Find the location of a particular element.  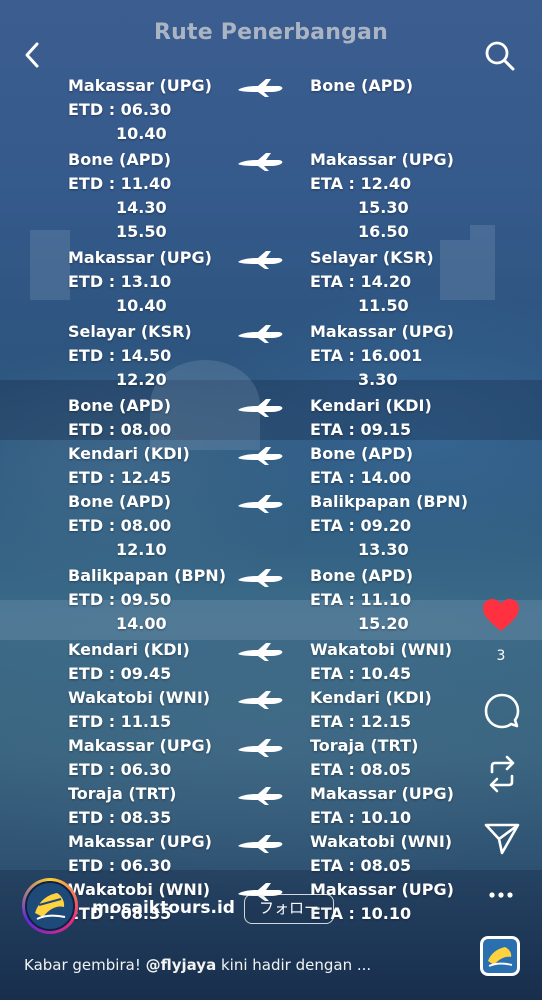

departure-time: ETD : 09.45 is located at coordinates (120, 673).